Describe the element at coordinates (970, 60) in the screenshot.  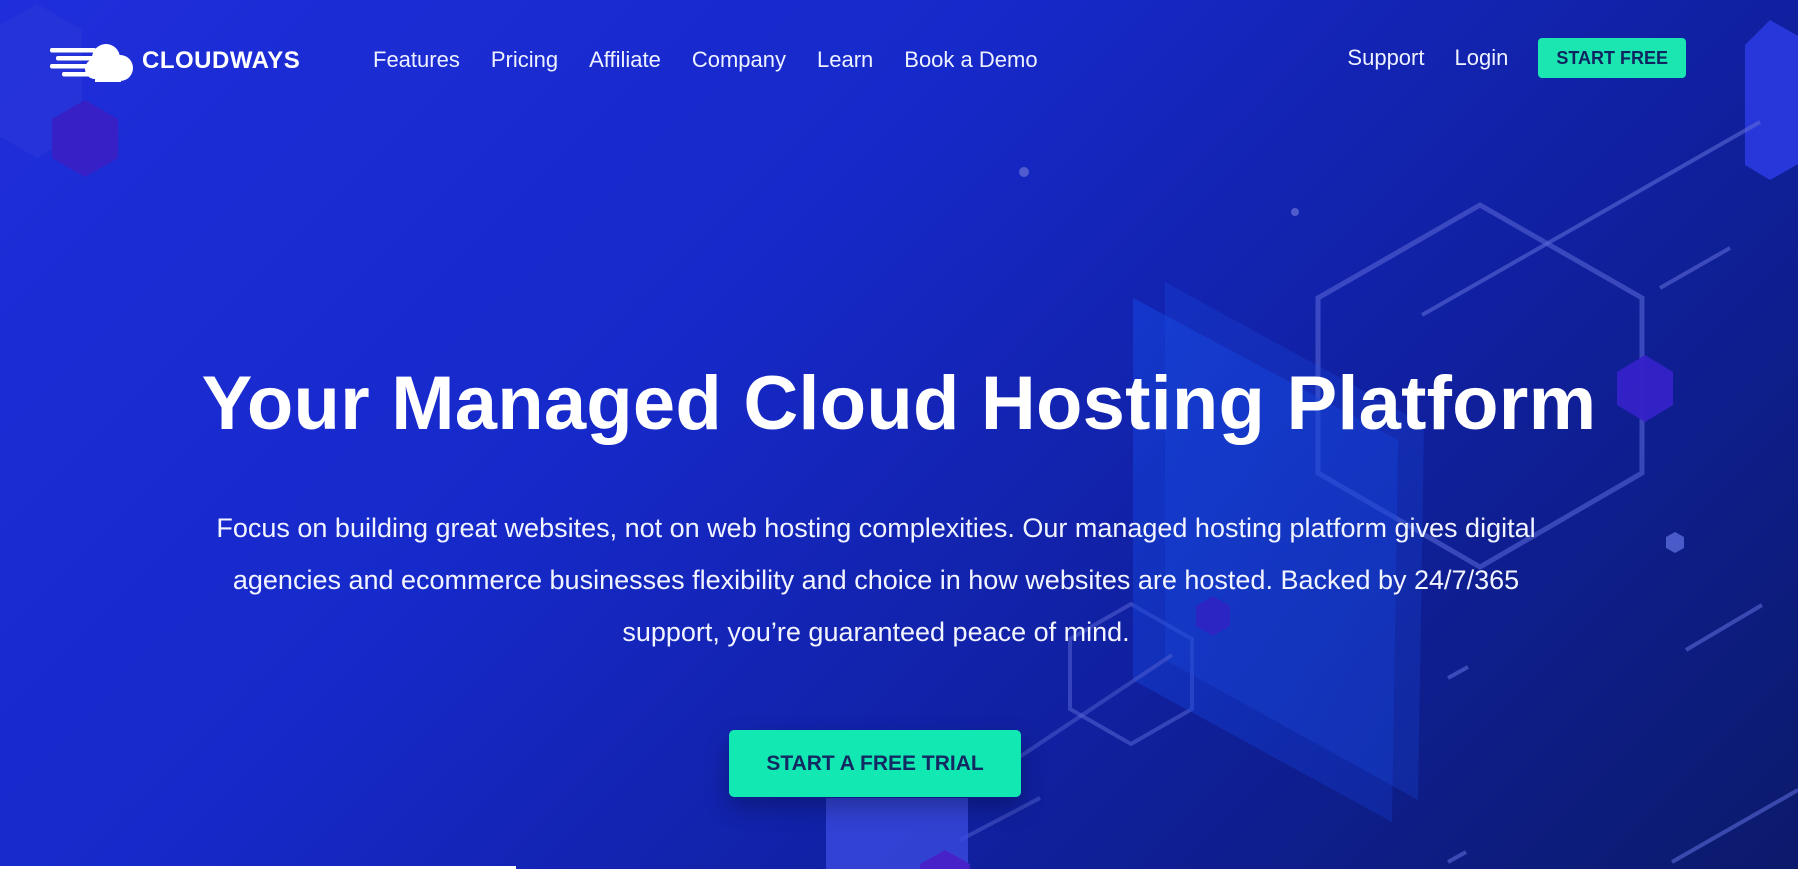
I see `nav-link-book-demo: Book a Demo` at that location.